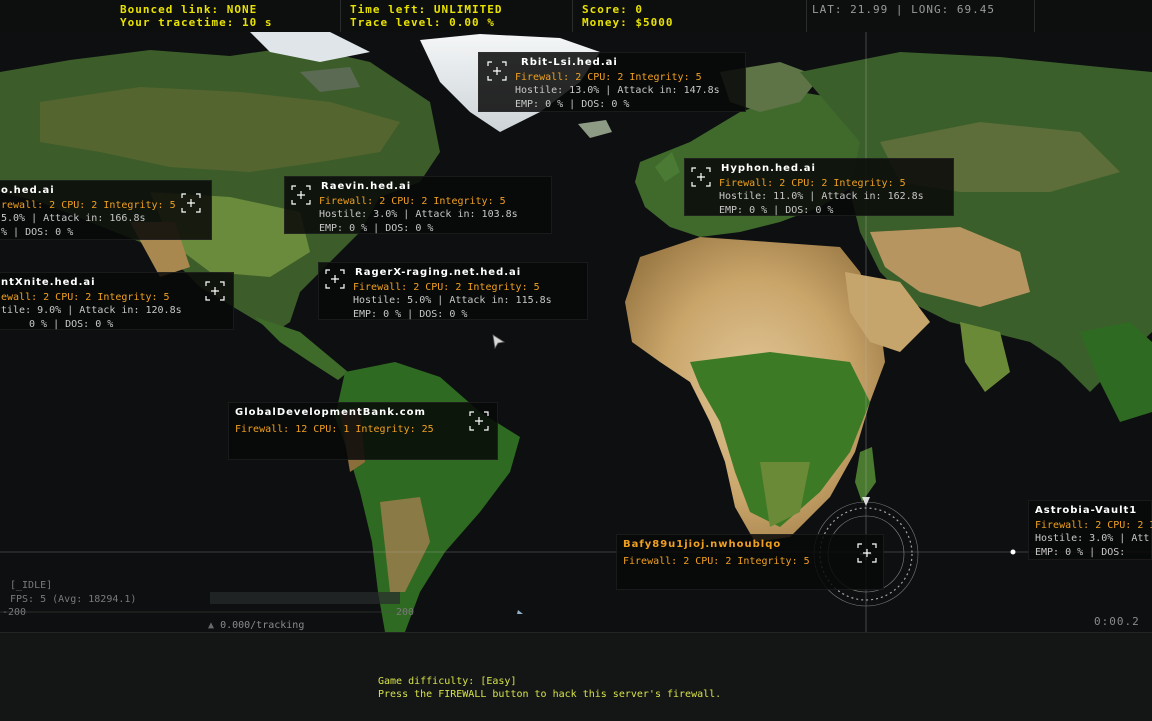 Image resolution: width=1152 pixels, height=721 pixels. I want to click on graph-axis-max: 200, so click(405, 612).